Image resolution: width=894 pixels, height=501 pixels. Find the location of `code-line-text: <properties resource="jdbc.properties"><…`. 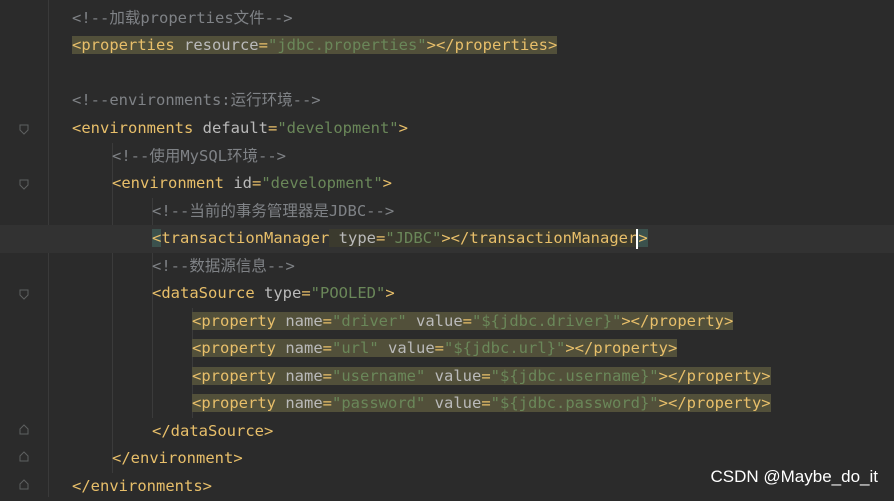

code-line-text: <properties resource="jdbc.properties"><… is located at coordinates (315, 46).